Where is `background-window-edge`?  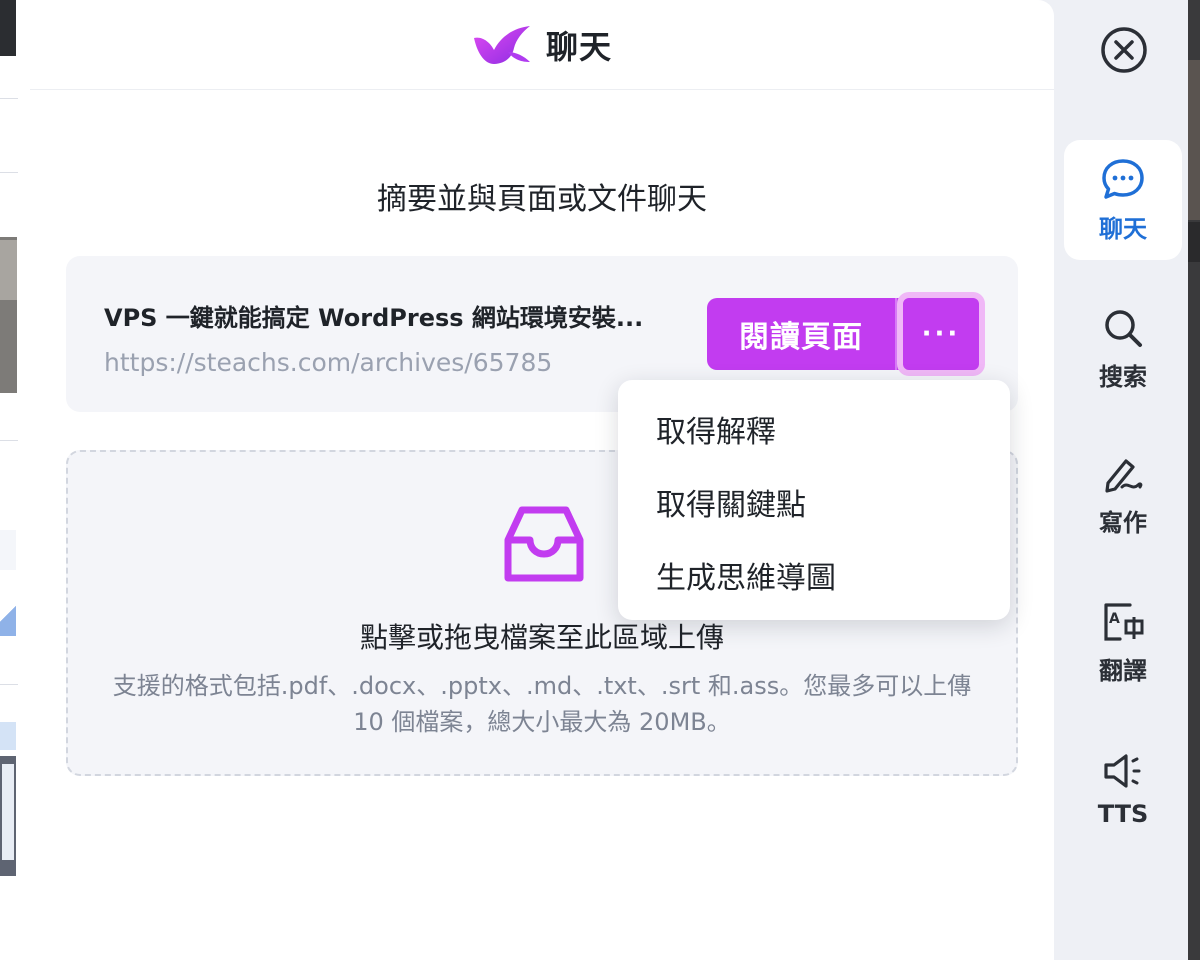
background-window-edge is located at coordinates (1194, 480).